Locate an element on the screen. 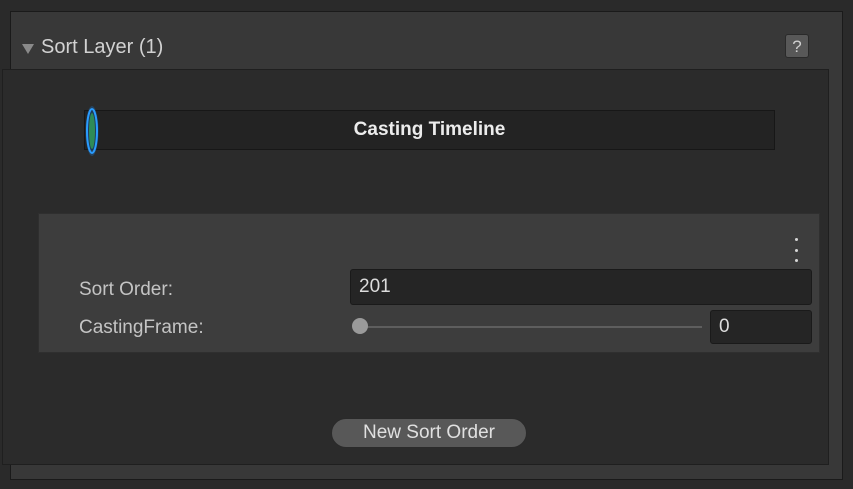 This screenshot has width=853, height=489. kebab-menu-icon is located at coordinates (796, 250).